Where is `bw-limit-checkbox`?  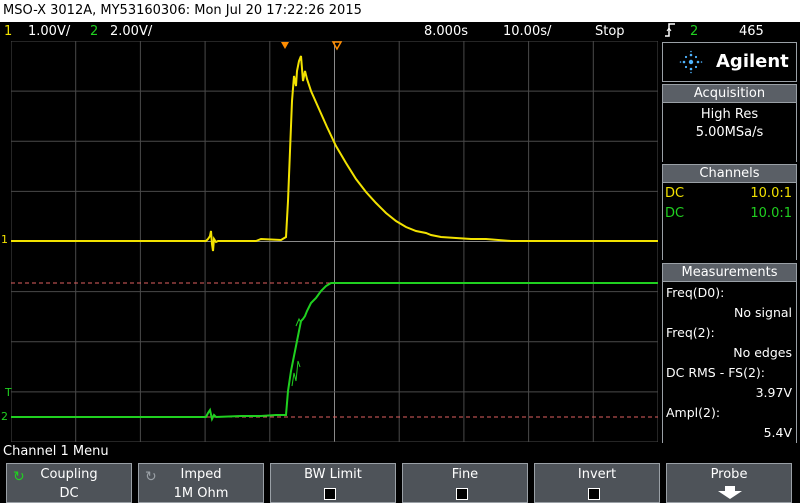
bw-limit-checkbox is located at coordinates (330, 494).